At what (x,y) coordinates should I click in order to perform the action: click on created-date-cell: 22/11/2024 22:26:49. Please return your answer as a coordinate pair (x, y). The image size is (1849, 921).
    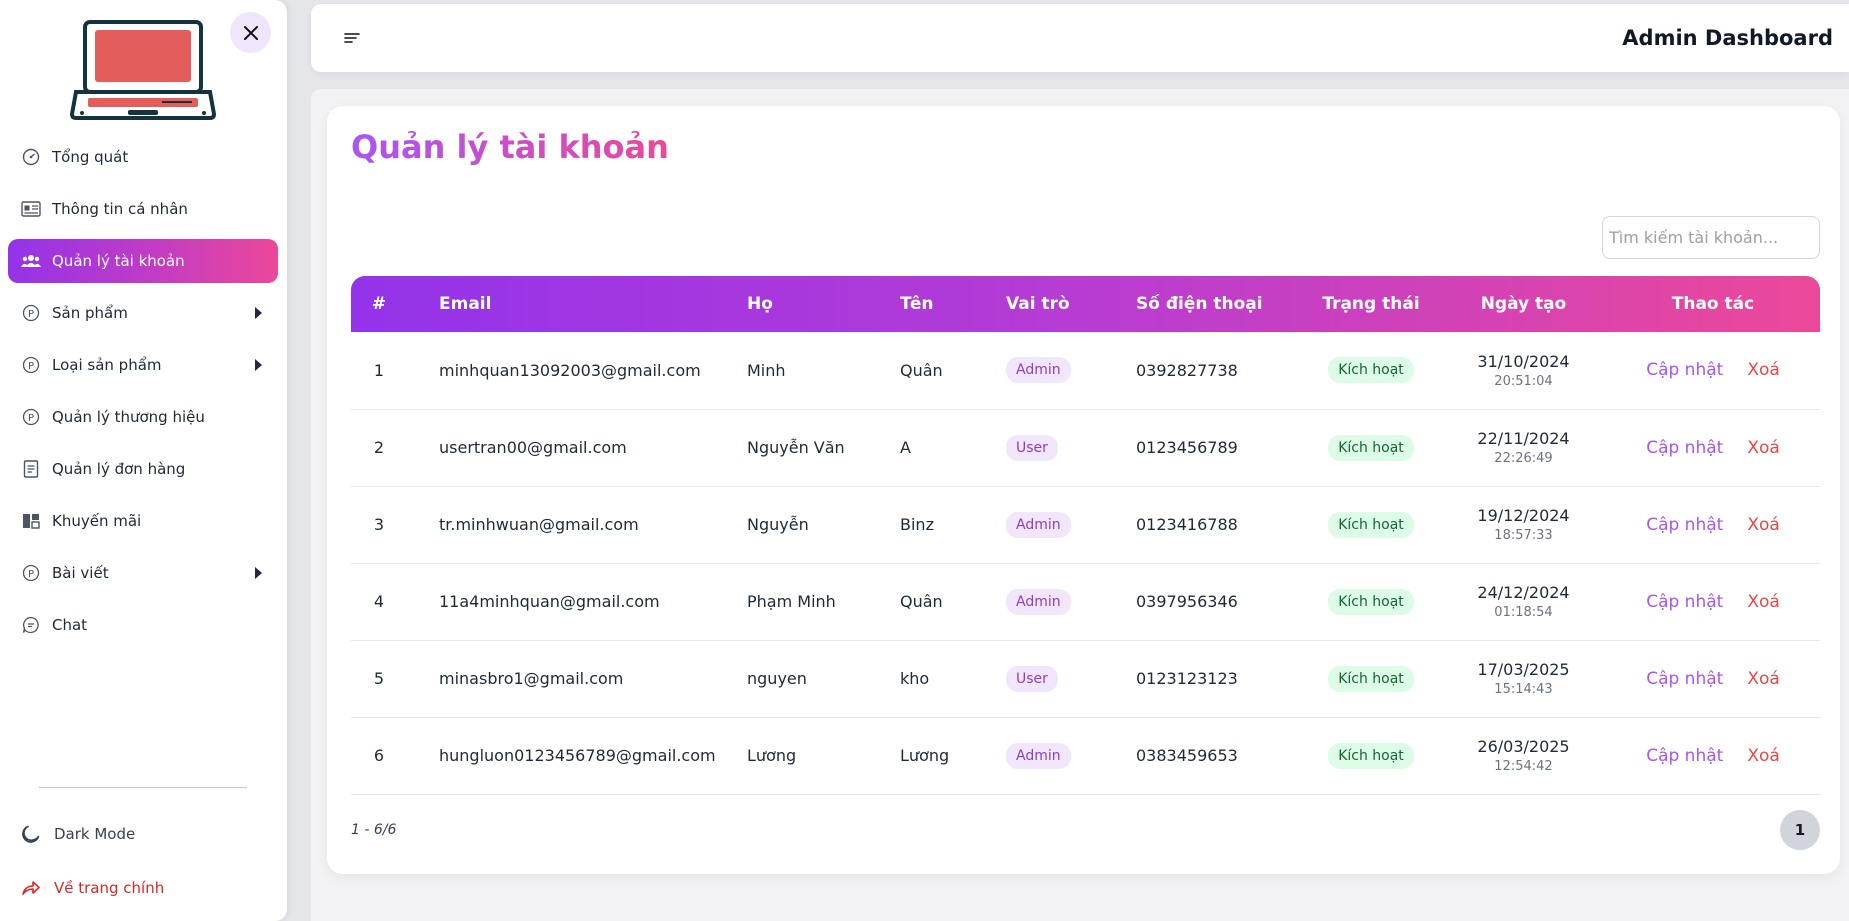
    Looking at the image, I should click on (1523, 448).